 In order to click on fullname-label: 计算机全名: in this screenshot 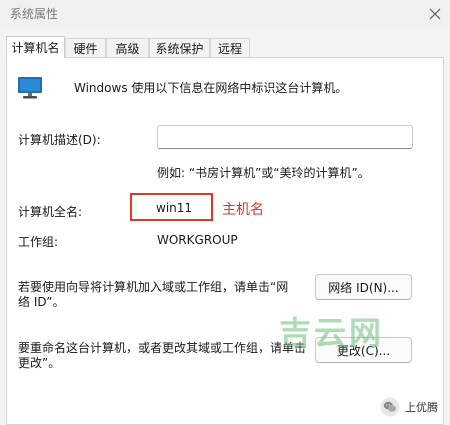, I will do `click(50, 212)`.